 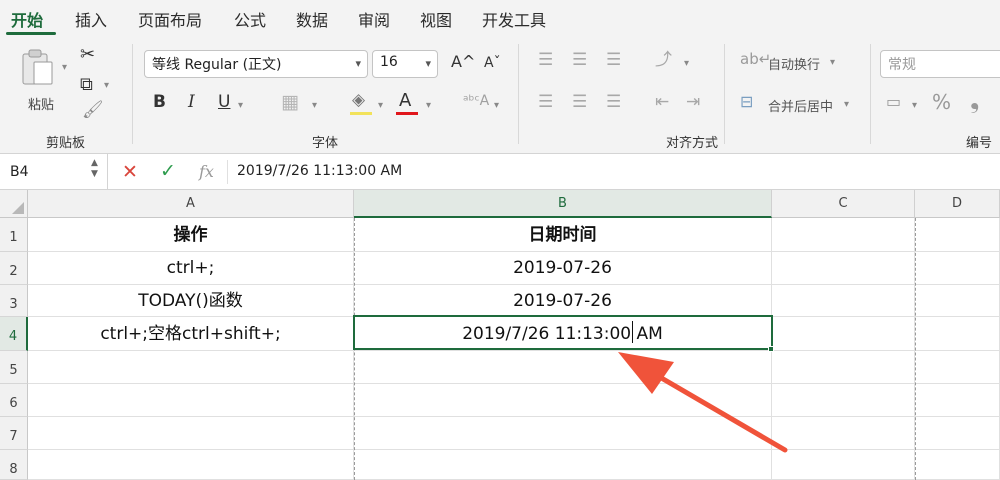 I want to click on insert-function-icon: fx, so click(x=206, y=171).